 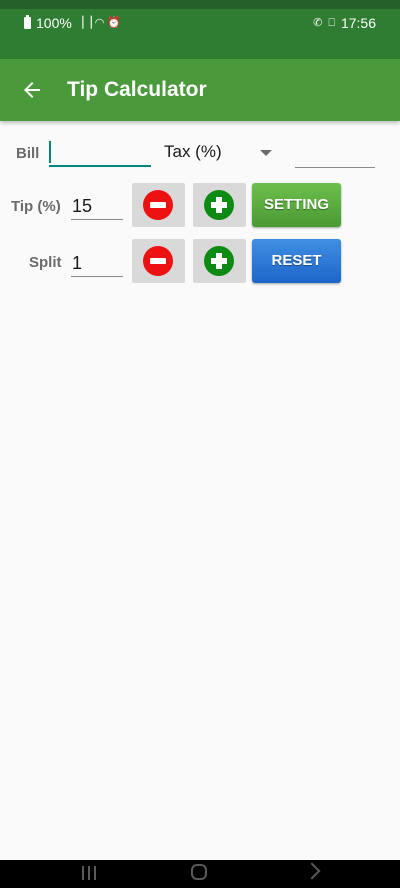 I want to click on alarm-icon: ⏰, so click(x=114, y=22).